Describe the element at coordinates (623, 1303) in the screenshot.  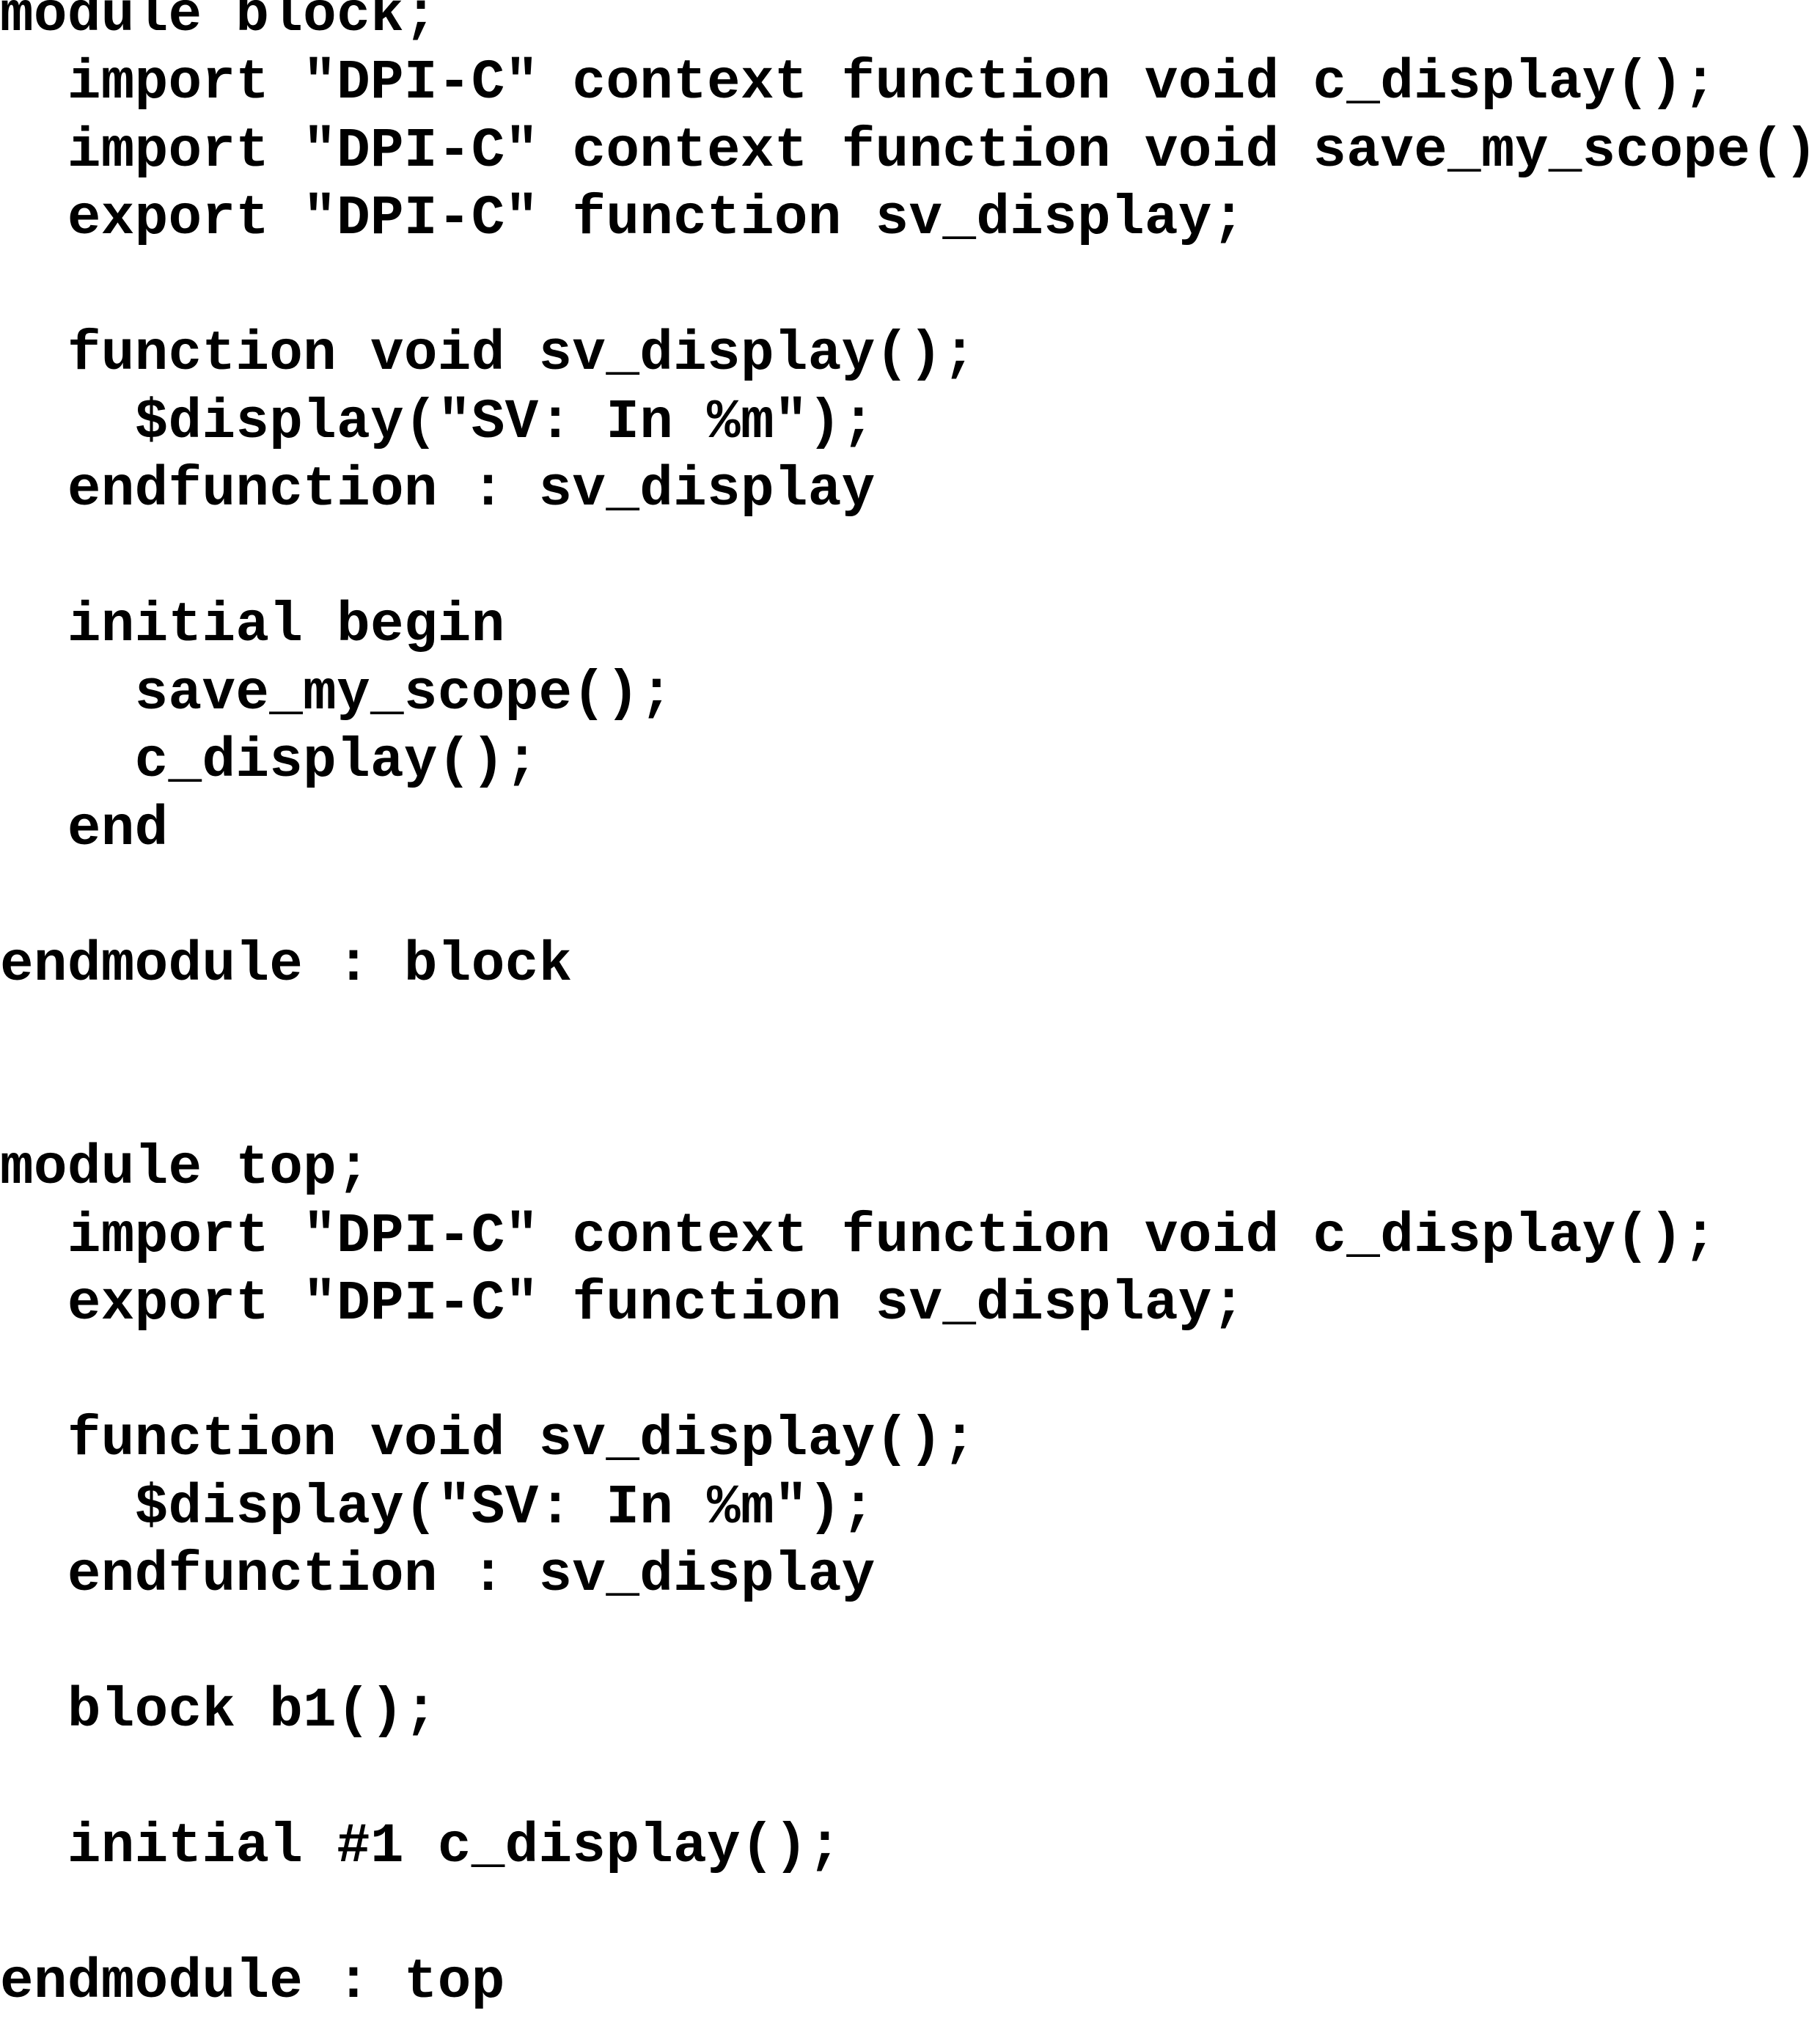
I see `code-line-top-export-sv-display: export "DPI-C" function sv_display;` at that location.